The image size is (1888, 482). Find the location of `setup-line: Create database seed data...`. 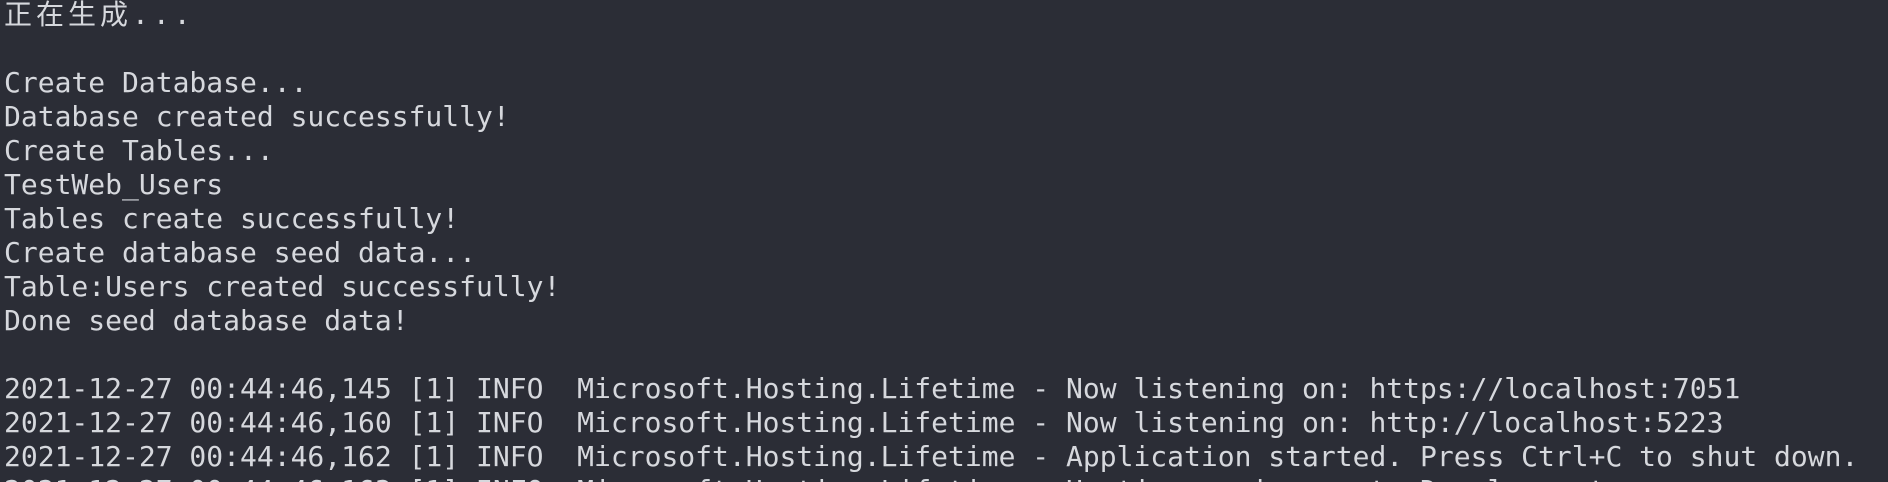

setup-line: Create database seed data... is located at coordinates (240, 252).